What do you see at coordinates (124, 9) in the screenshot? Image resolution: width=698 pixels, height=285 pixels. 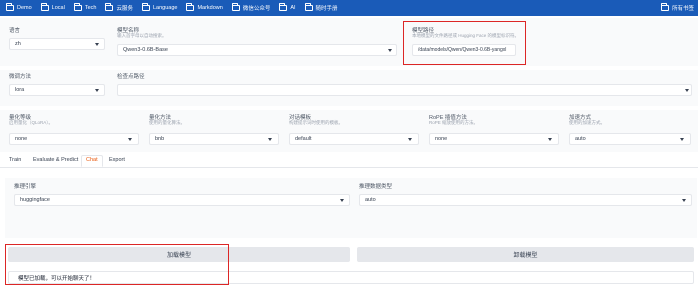 I see `bookmark-label: 云服务` at bounding box center [124, 9].